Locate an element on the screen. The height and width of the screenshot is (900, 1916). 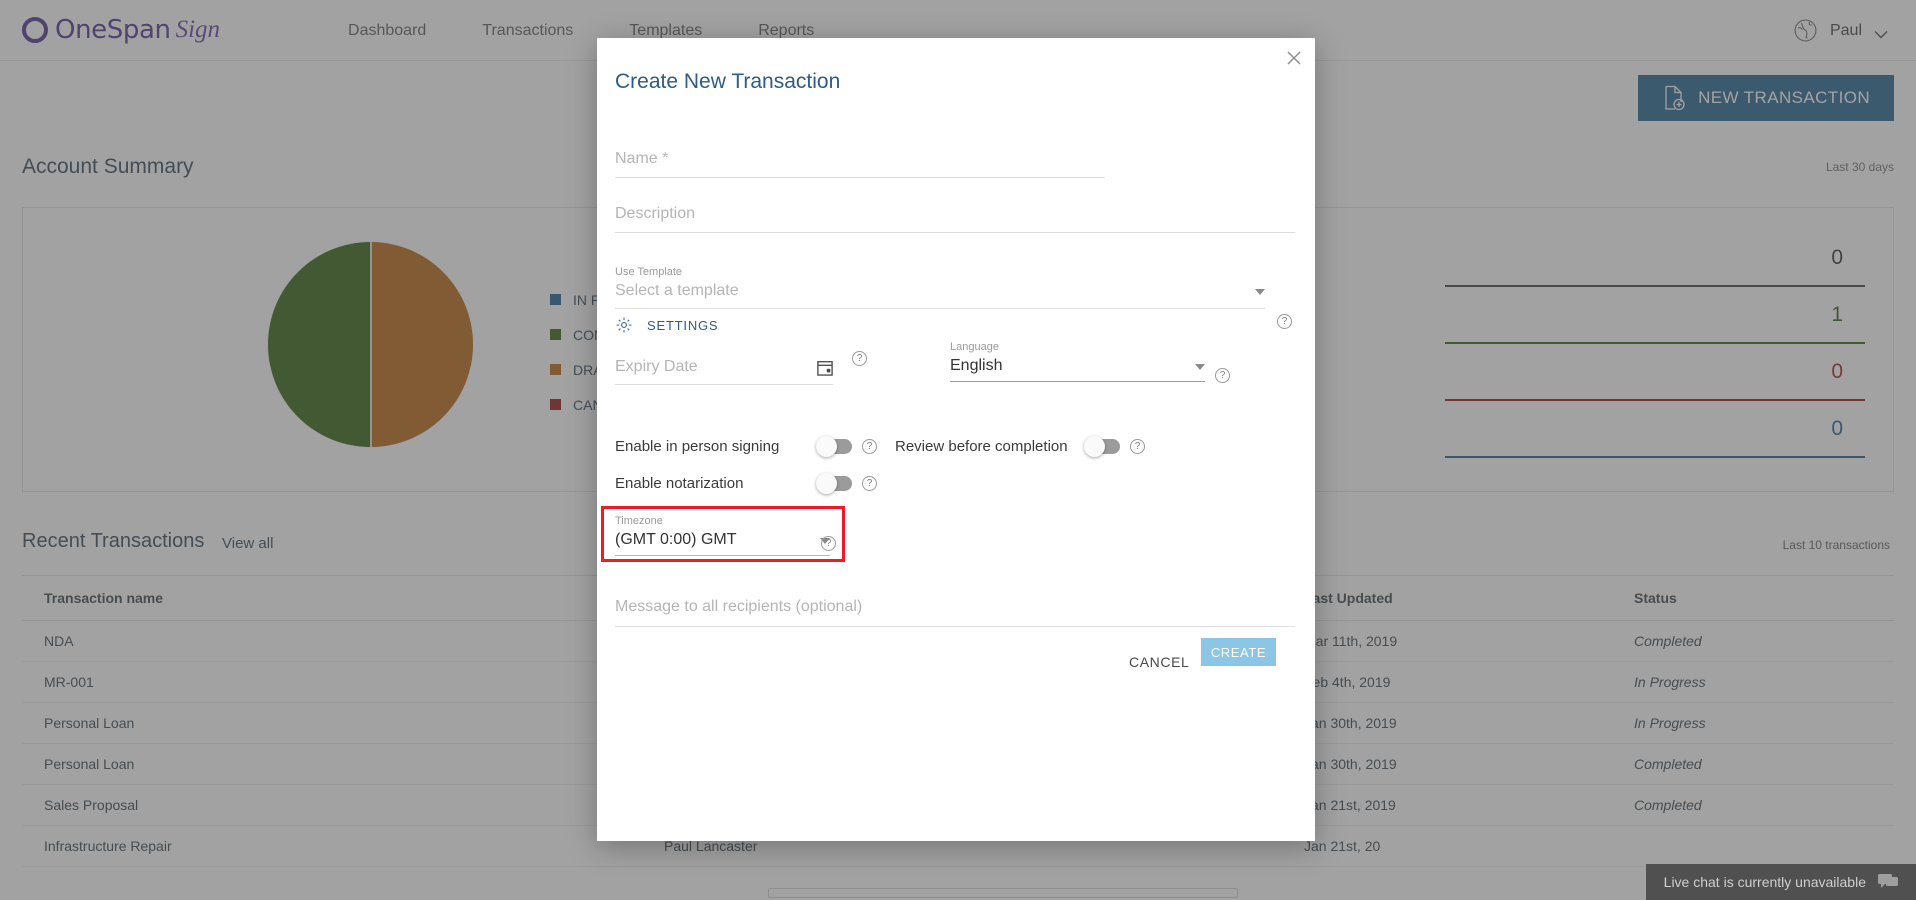
notarization-help-icon: ? is located at coordinates (869, 483).